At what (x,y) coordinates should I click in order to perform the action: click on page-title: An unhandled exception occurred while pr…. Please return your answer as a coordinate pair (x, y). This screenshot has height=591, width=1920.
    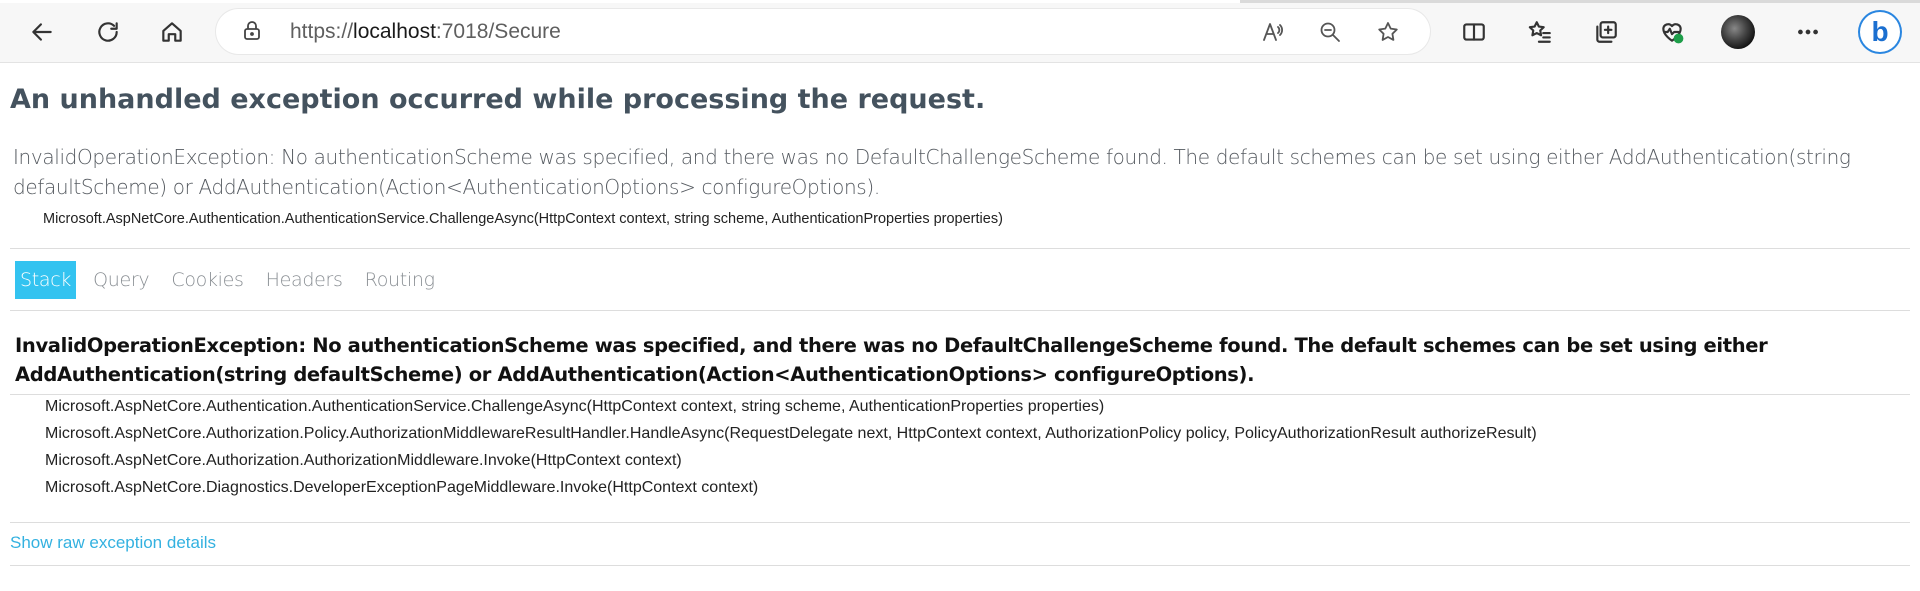
    Looking at the image, I should click on (498, 99).